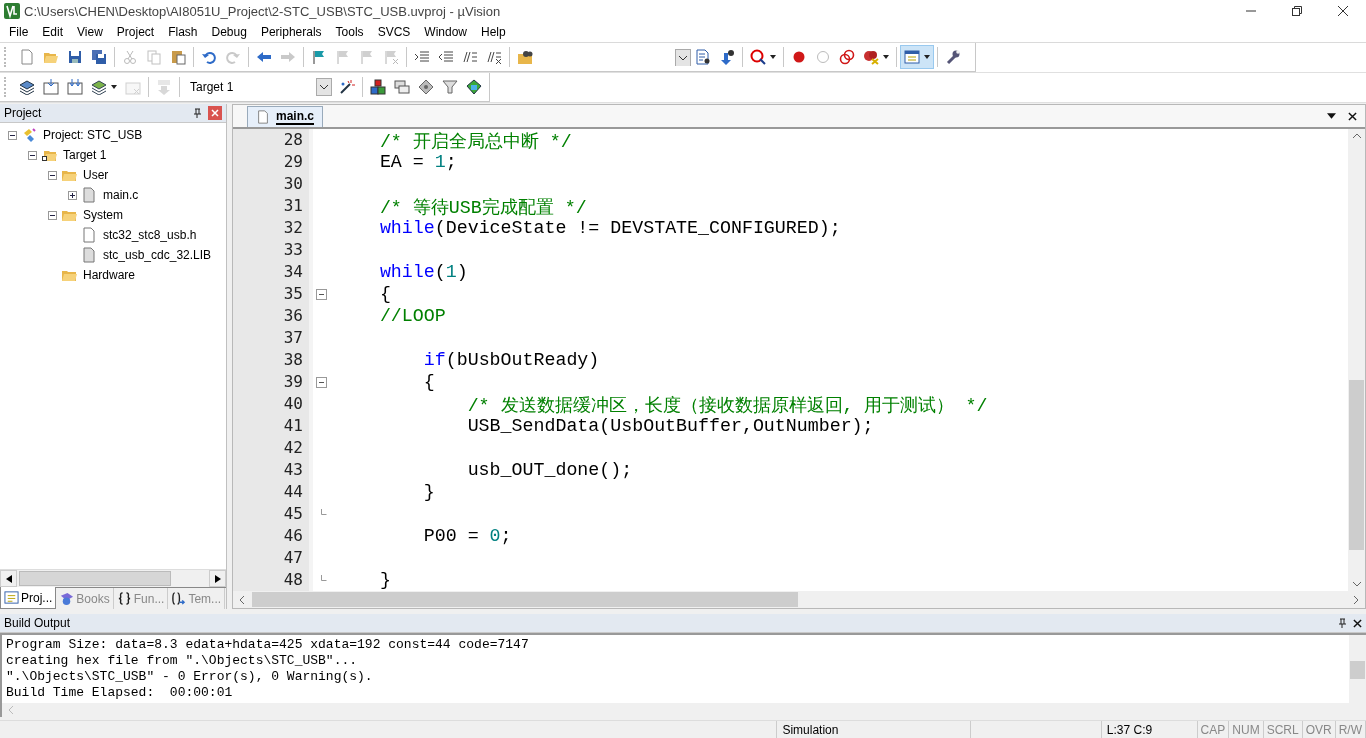  What do you see at coordinates (1331, 116) in the screenshot?
I see `dropdown-icon` at bounding box center [1331, 116].